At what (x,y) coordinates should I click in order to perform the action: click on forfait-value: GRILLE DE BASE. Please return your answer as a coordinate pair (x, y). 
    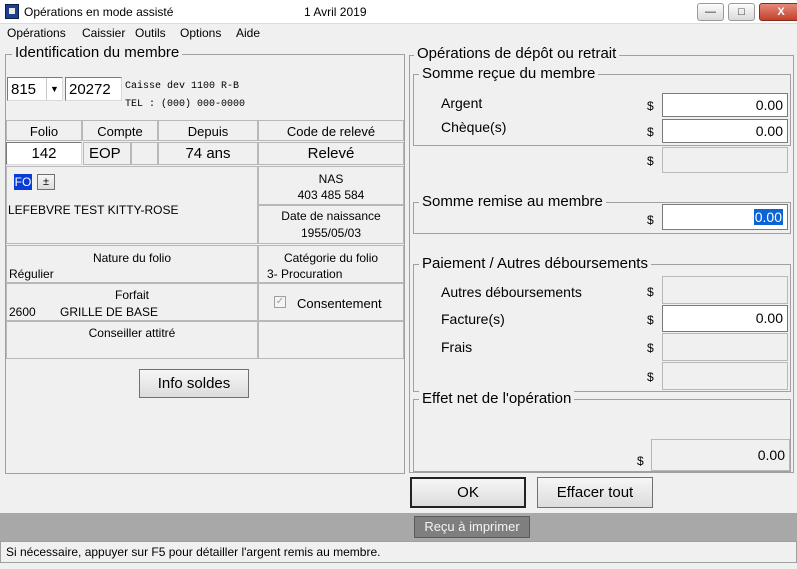
    Looking at the image, I should click on (109, 312).